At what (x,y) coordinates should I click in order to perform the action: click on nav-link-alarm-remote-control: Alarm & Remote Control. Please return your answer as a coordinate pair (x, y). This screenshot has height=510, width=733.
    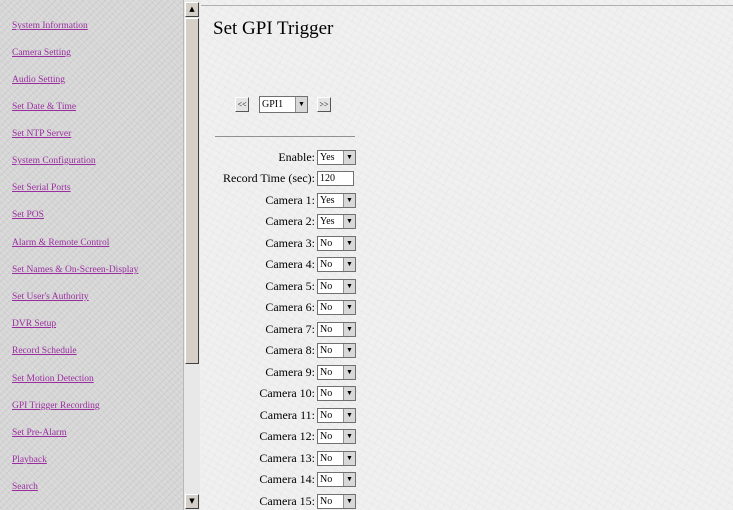
    Looking at the image, I should click on (60, 243).